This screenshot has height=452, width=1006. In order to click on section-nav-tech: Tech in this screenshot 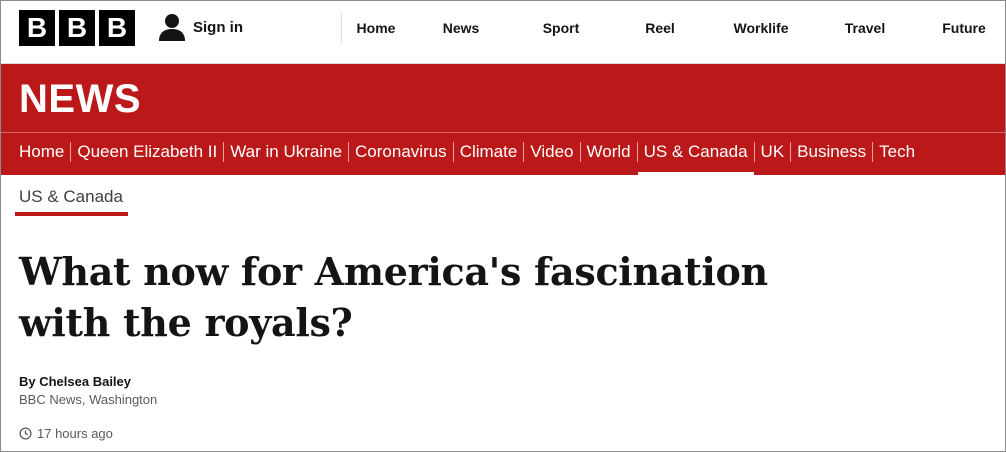, I will do `click(897, 152)`.